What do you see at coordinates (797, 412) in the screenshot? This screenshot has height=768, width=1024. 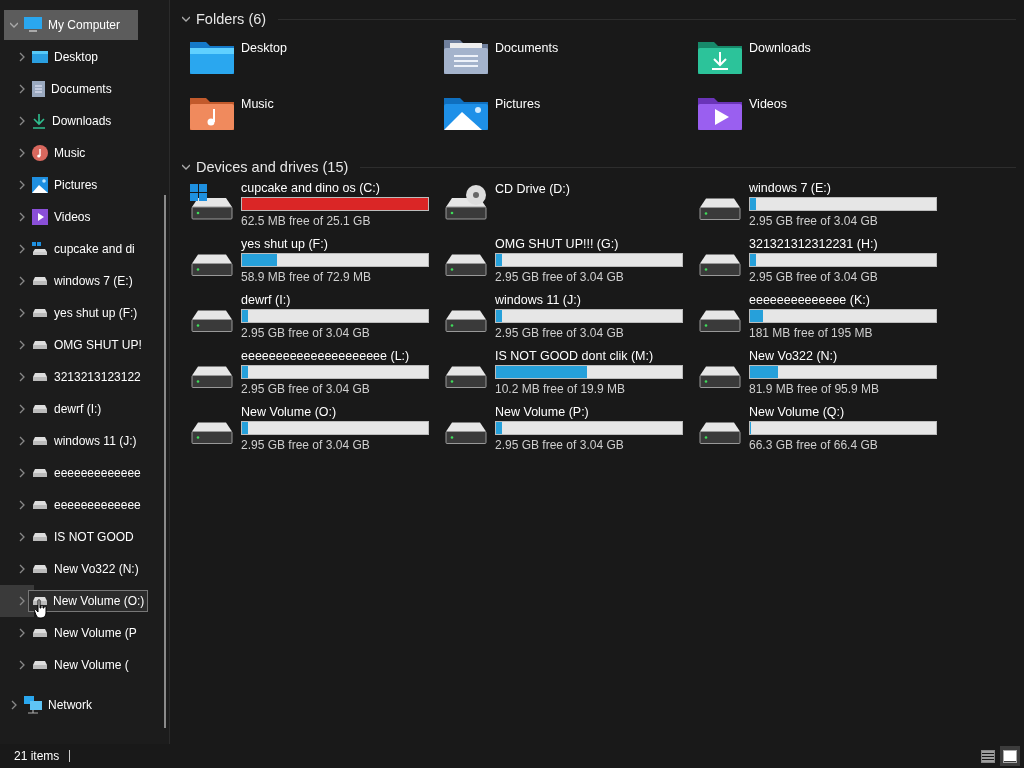 I see `drive-name: New Volume (Q:)` at bounding box center [797, 412].